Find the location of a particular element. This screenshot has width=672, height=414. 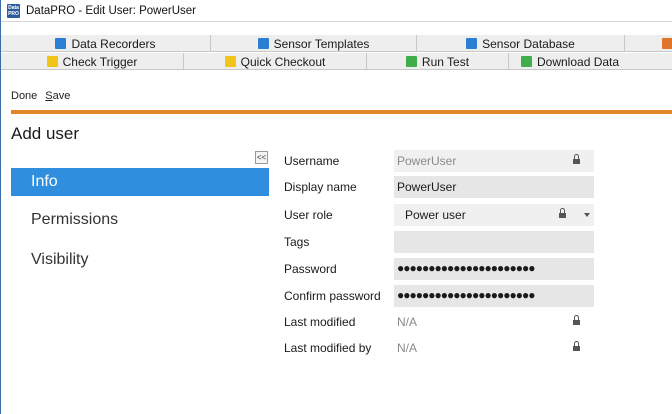

user-role-select: Power user is located at coordinates (494, 215).